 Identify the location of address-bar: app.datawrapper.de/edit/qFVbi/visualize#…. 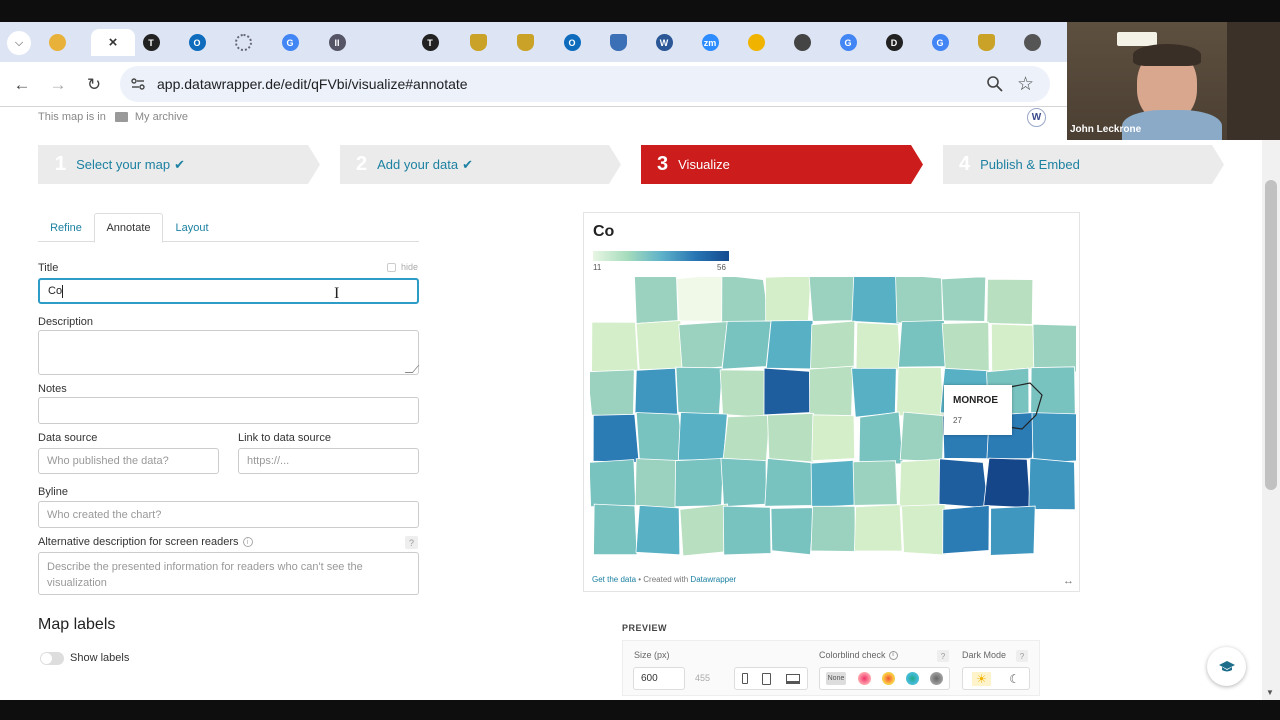
(585, 84).